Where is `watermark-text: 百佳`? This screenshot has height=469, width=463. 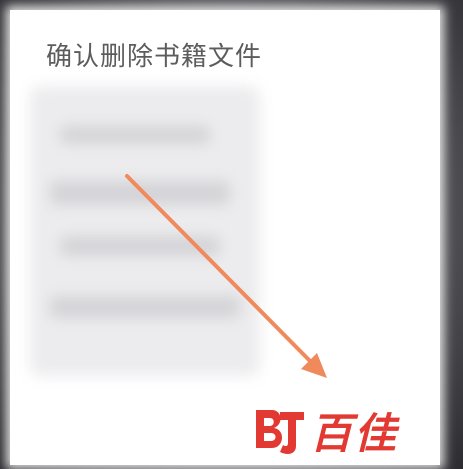 watermark-text: 百佳 is located at coordinates (354, 433).